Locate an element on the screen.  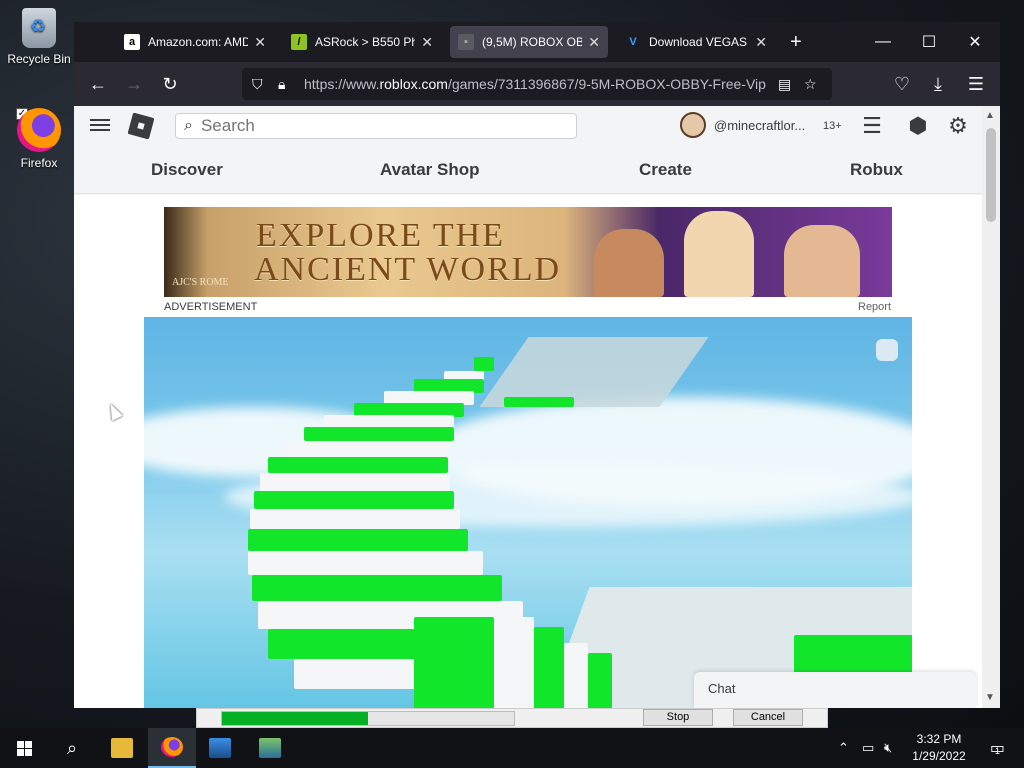
progress-bar is located at coordinates (368, 718).